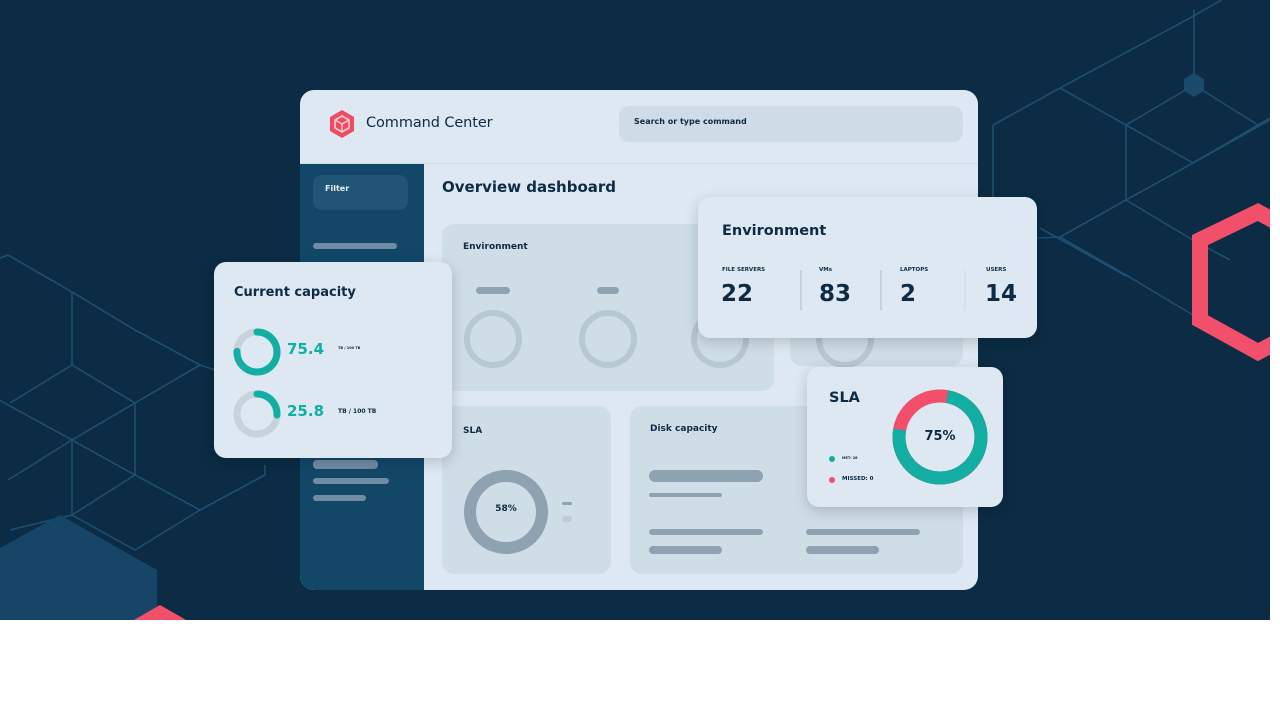 The height and width of the screenshot is (720, 1280). I want to click on filled-hexagon-decoration, so click(78, 567).